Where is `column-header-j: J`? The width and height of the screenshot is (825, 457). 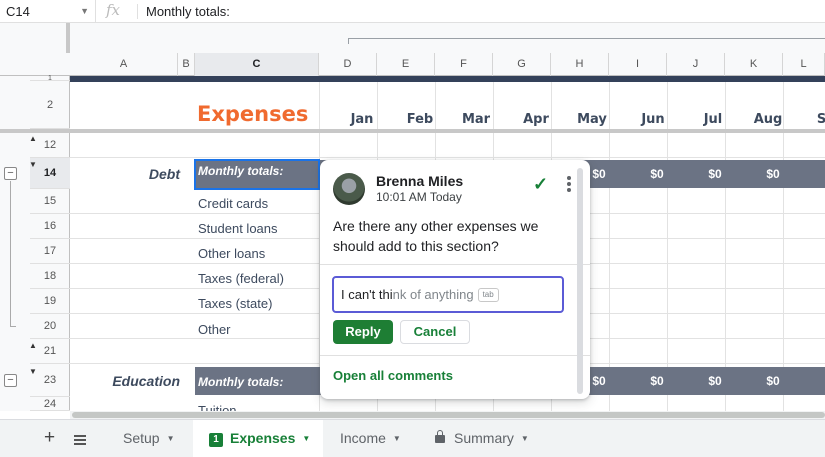
column-header-j: J is located at coordinates (696, 64).